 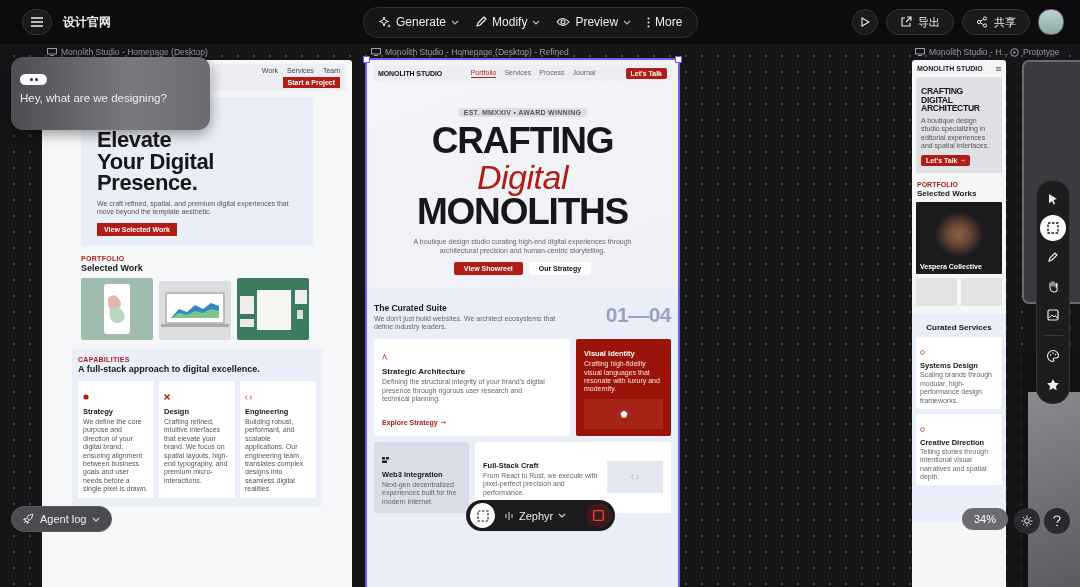 I want to click on section-heading: Curated Services, so click(x=959, y=328).